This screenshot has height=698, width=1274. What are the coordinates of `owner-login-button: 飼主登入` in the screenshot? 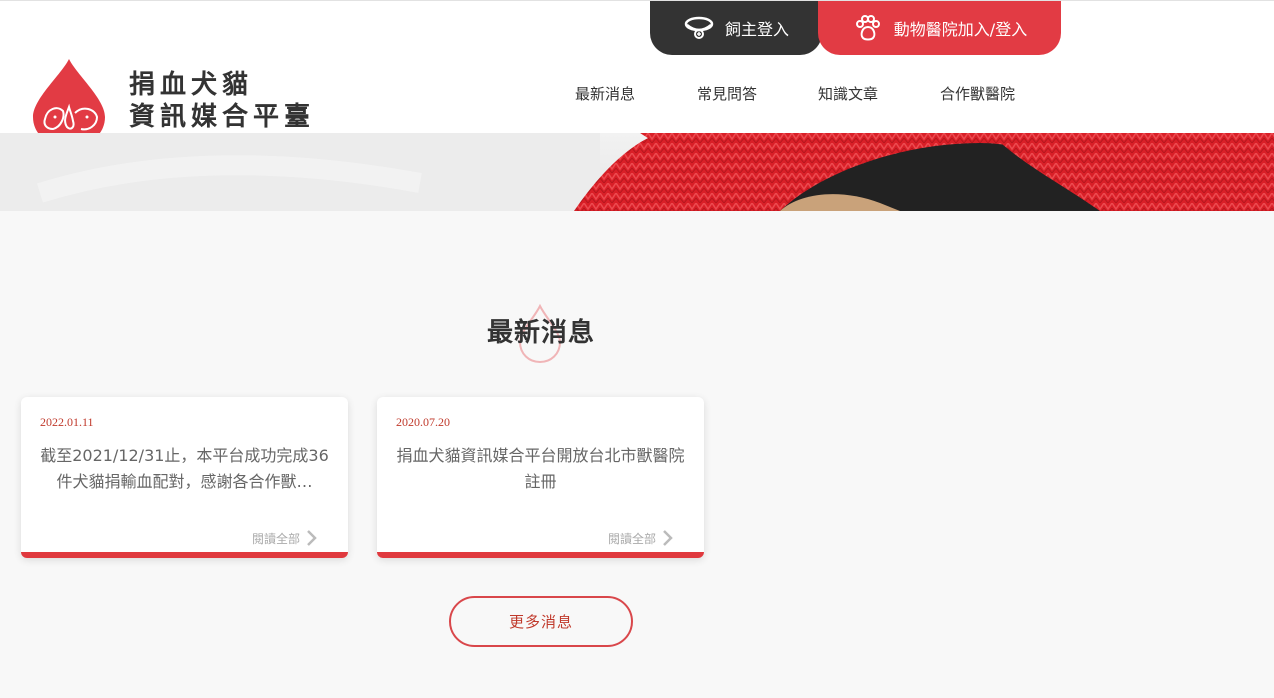 It's located at (736, 28).